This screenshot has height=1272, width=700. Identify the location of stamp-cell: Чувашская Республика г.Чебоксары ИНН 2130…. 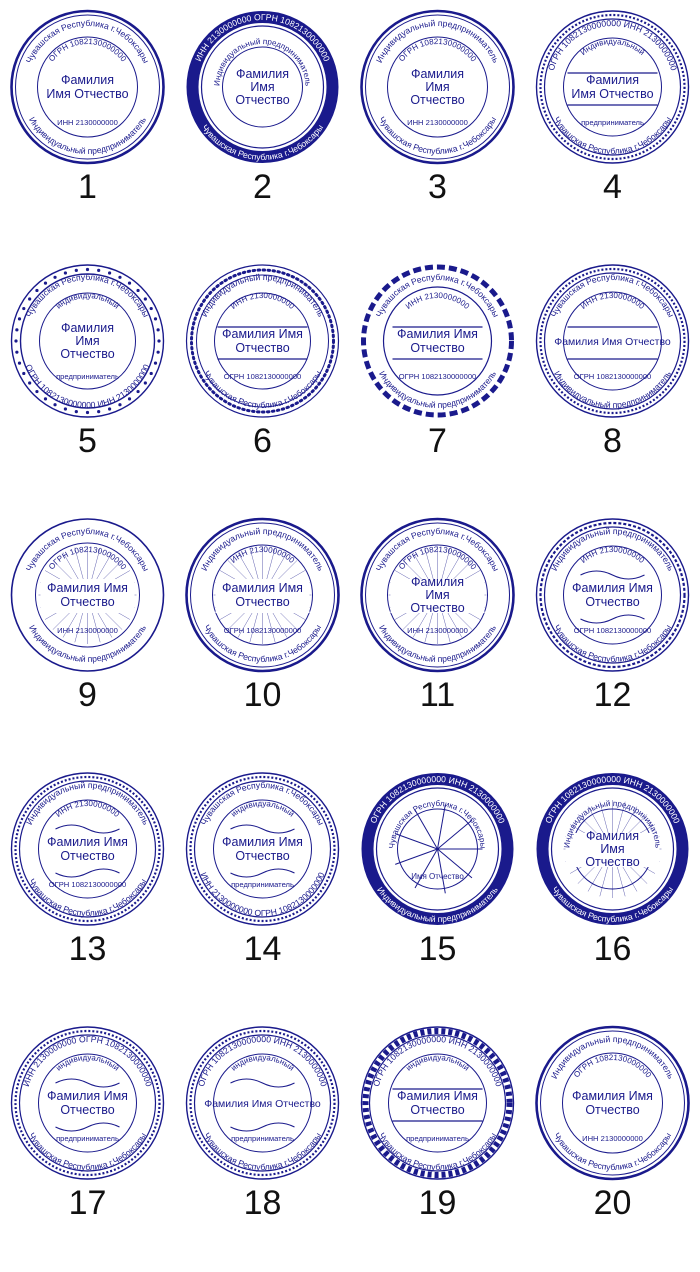
(262, 891).